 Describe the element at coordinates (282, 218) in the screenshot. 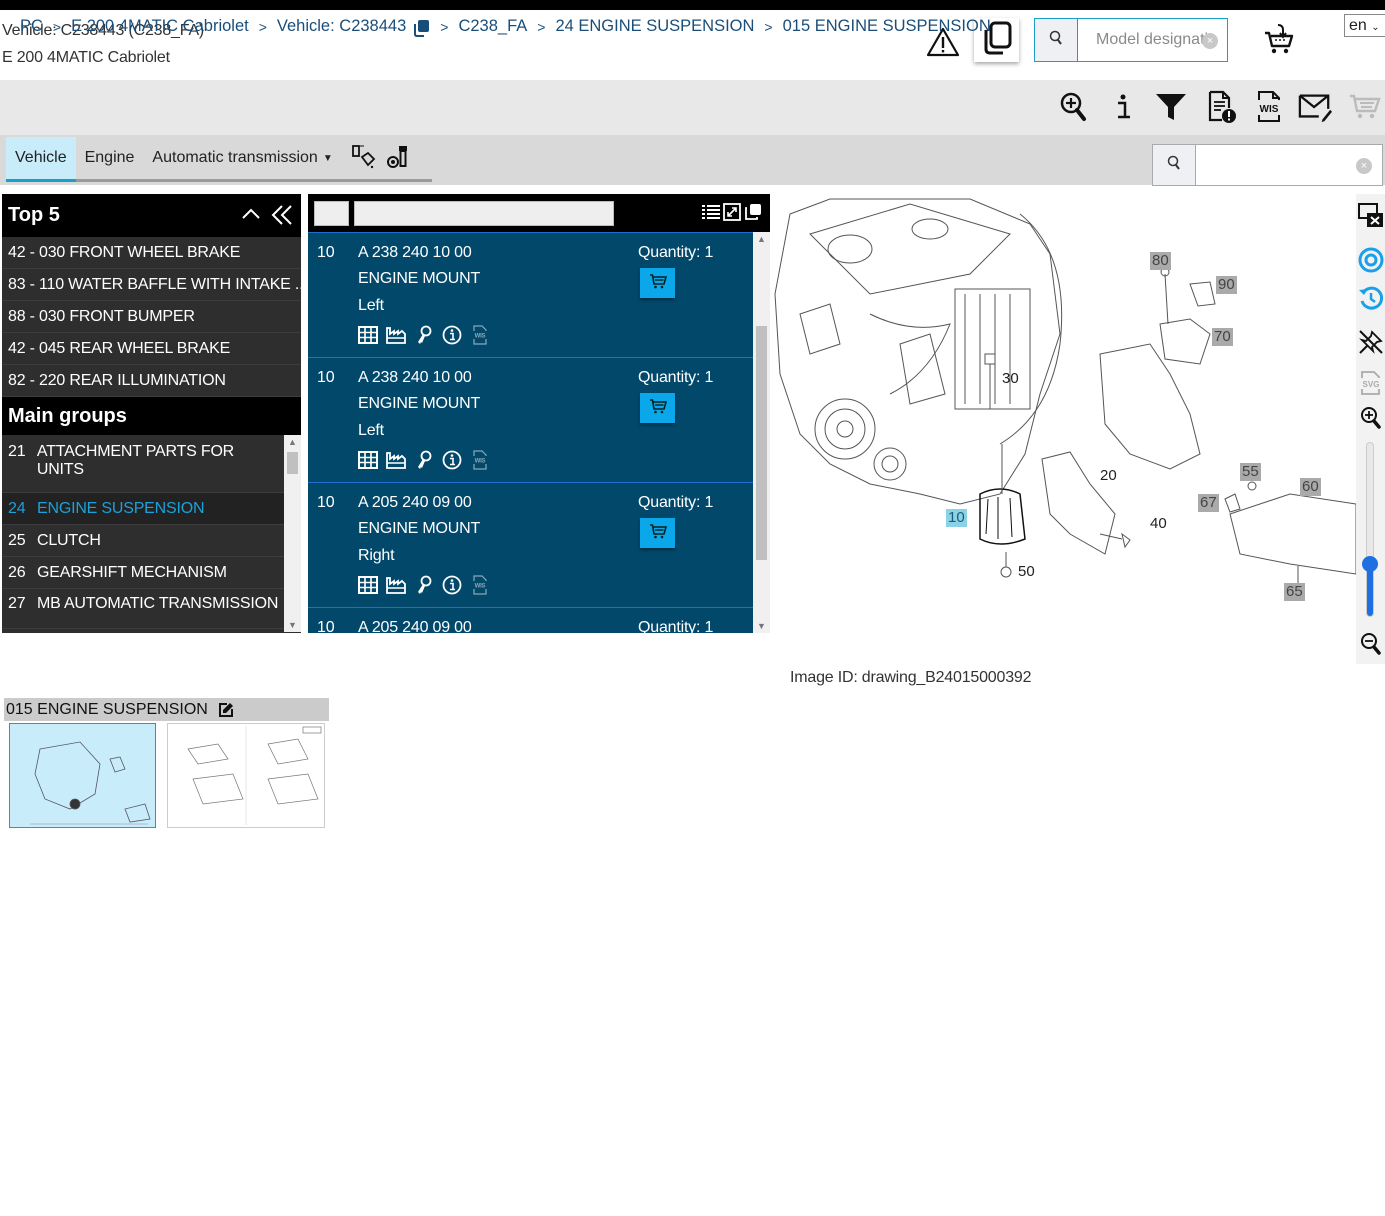

I see `double-chevron-left-icon` at that location.